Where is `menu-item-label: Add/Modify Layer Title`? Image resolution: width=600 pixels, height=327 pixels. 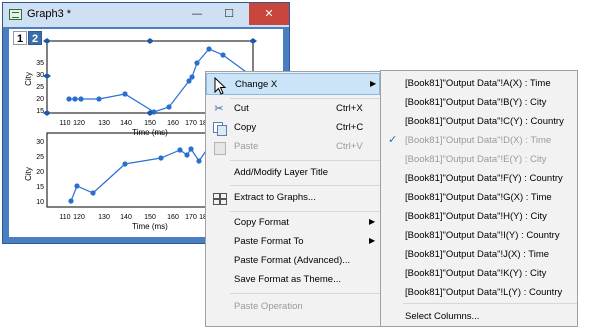
menu-item-label: Add/Modify Layer Title is located at coordinates (281, 172).